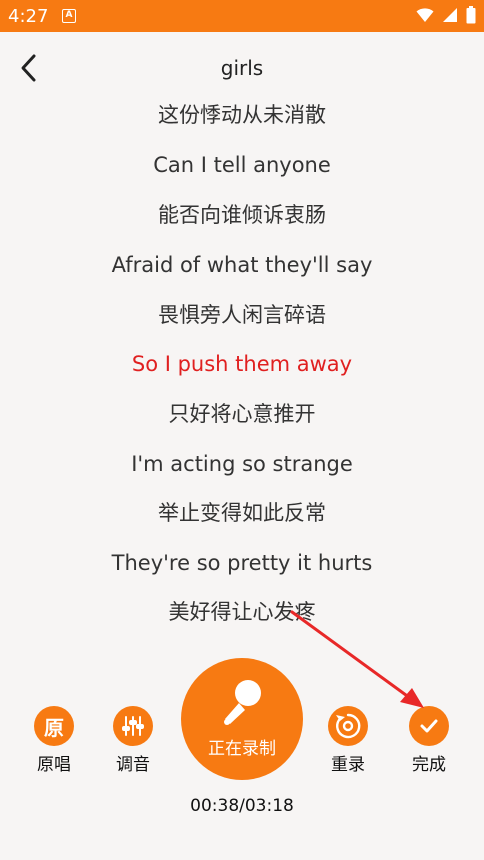  Describe the element at coordinates (242, 215) in the screenshot. I see `lyric-line: 能否向谁倾诉衷肠` at that location.